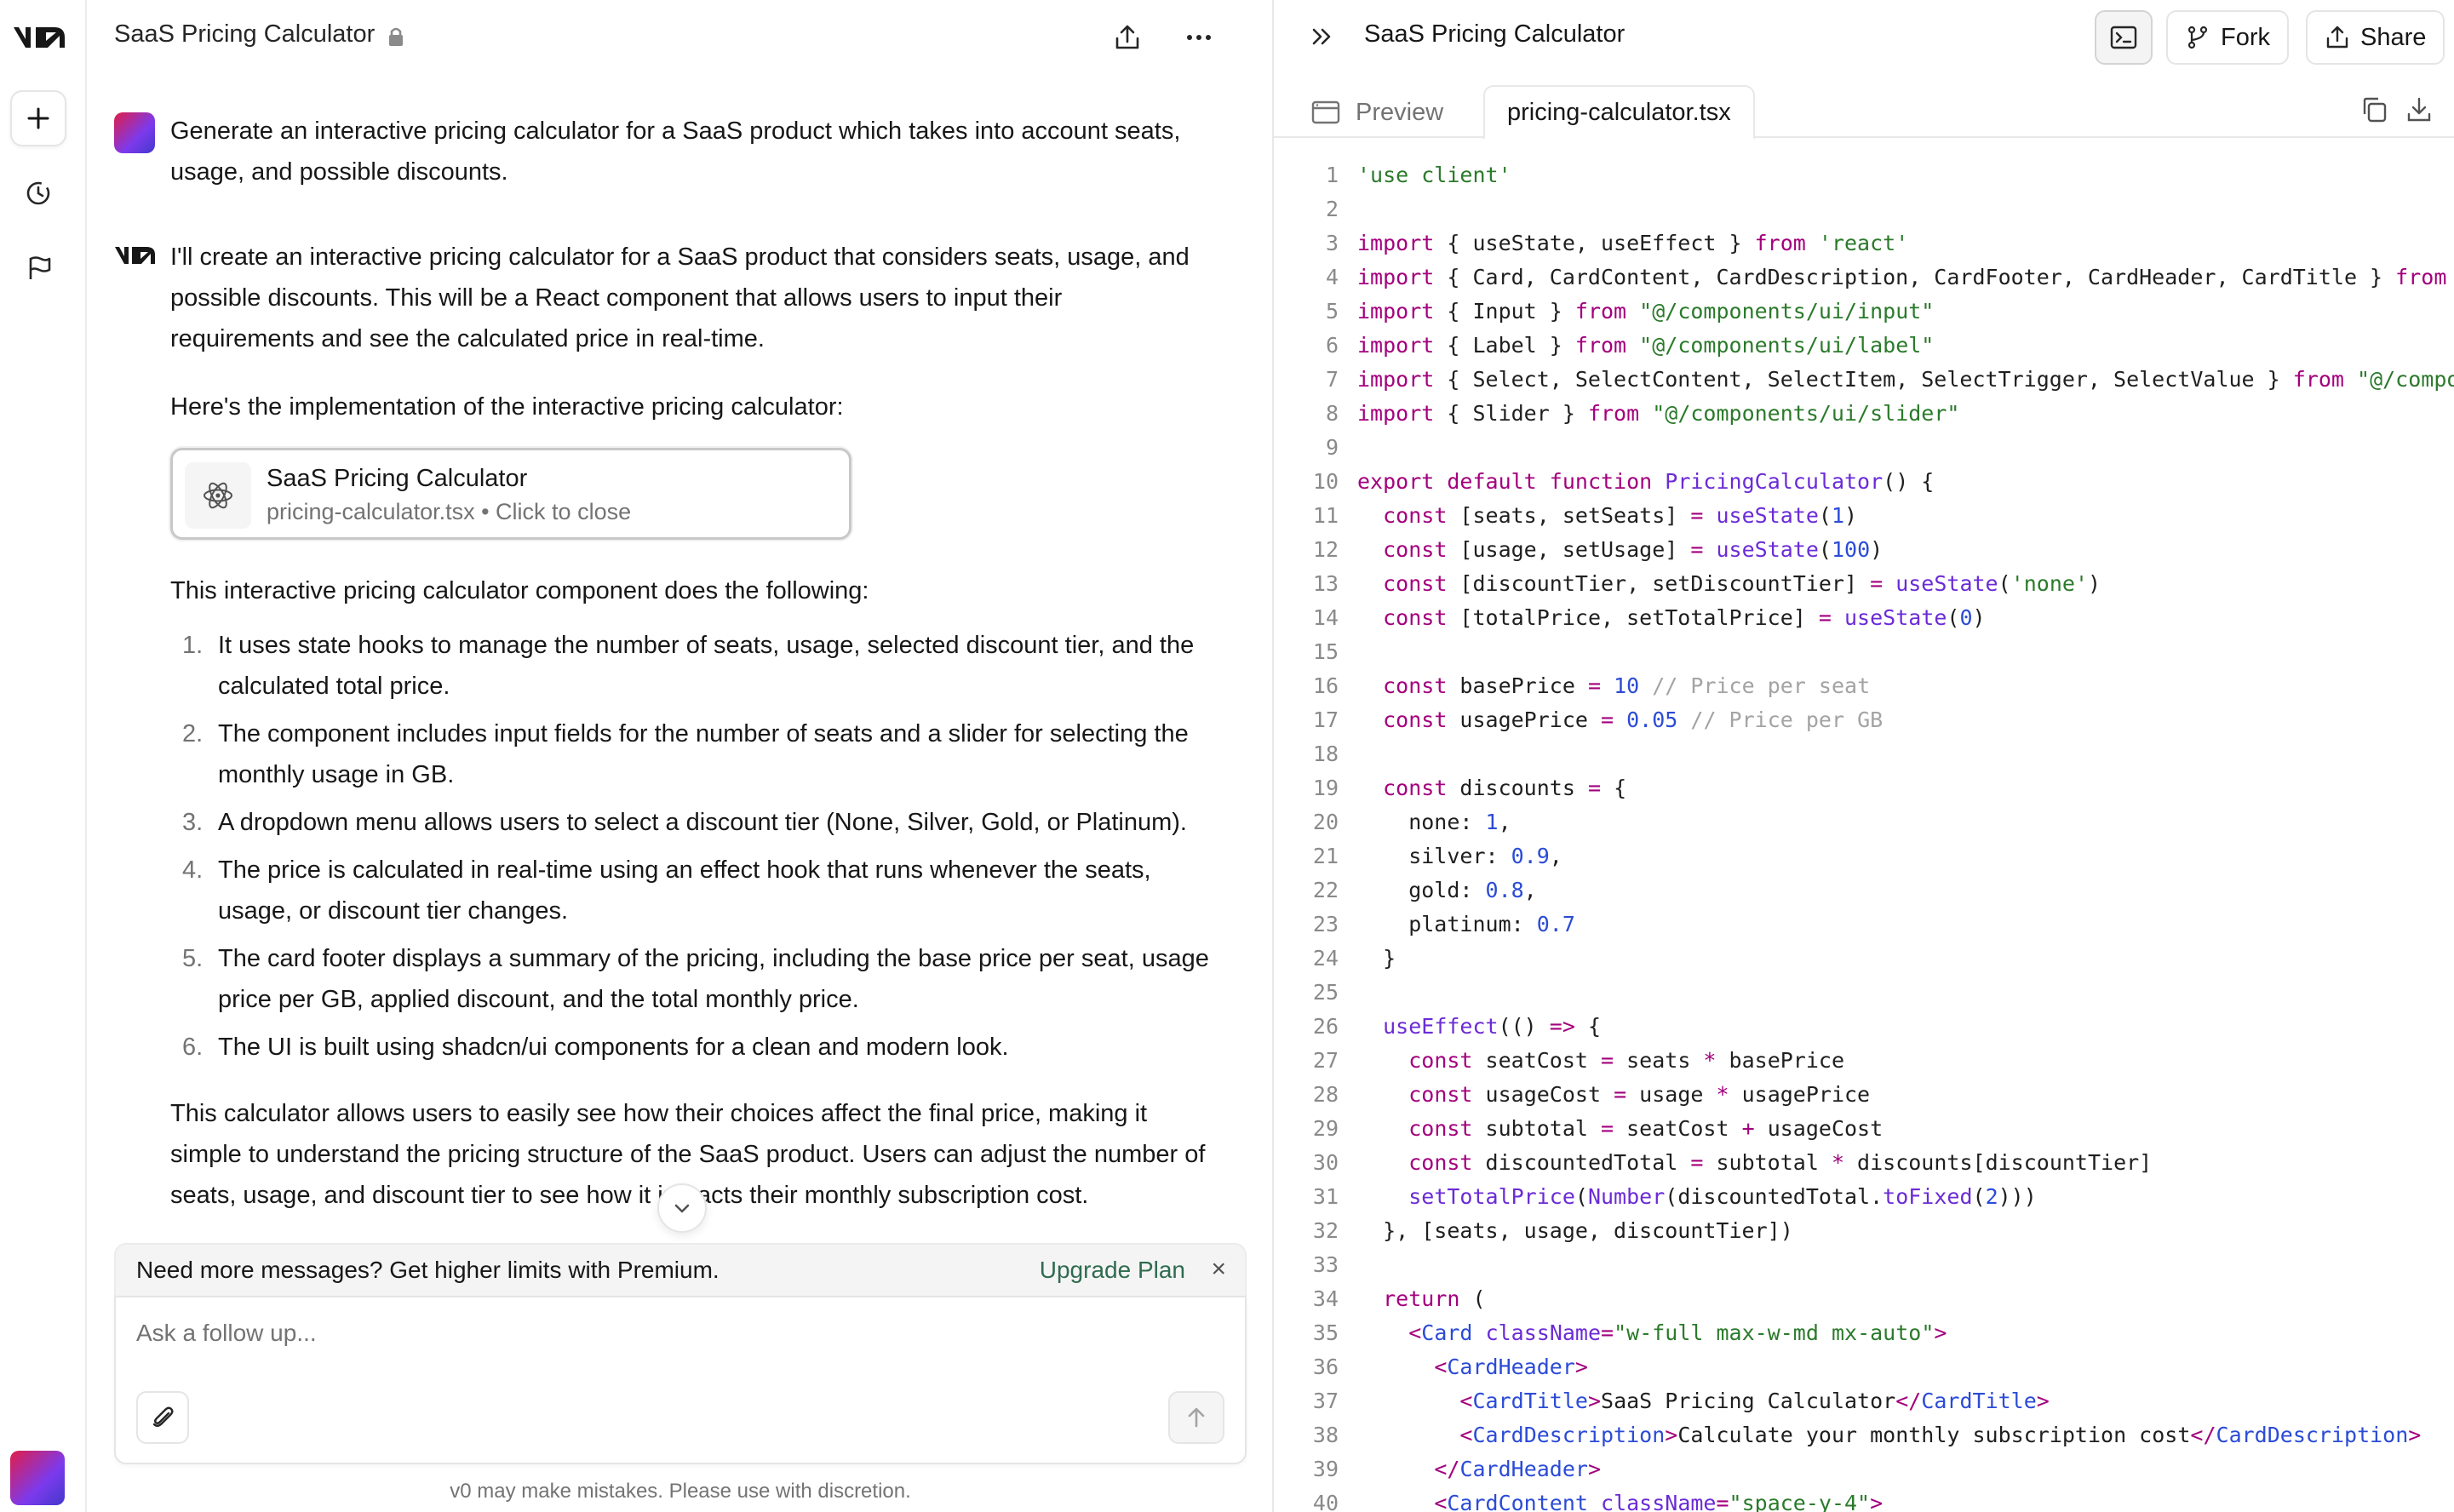  What do you see at coordinates (2197, 37) in the screenshot?
I see `git-fork-icon` at bounding box center [2197, 37].